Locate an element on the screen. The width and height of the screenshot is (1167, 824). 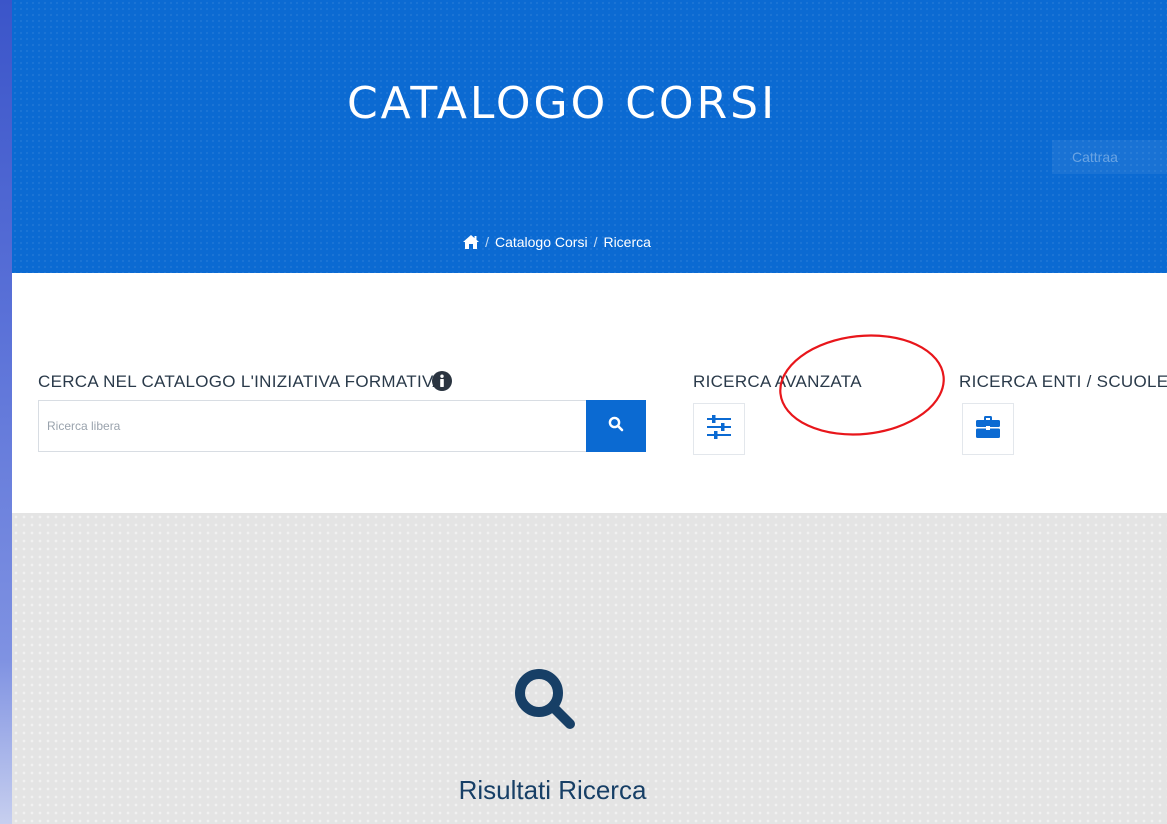
advanced-search-button is located at coordinates (719, 429).